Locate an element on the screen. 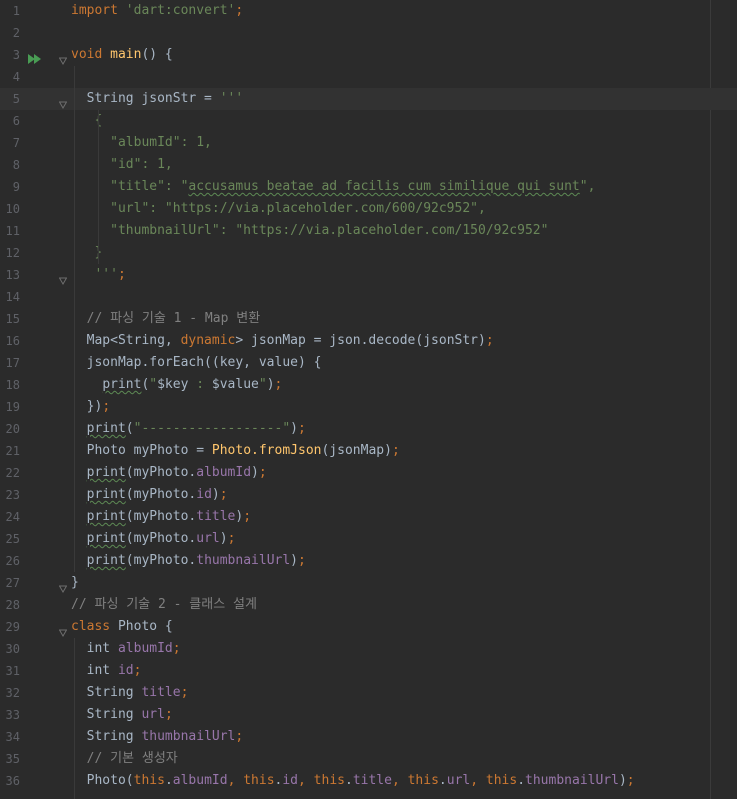  code-line: 22 print(myPhoto.albumId); is located at coordinates (368, 473).